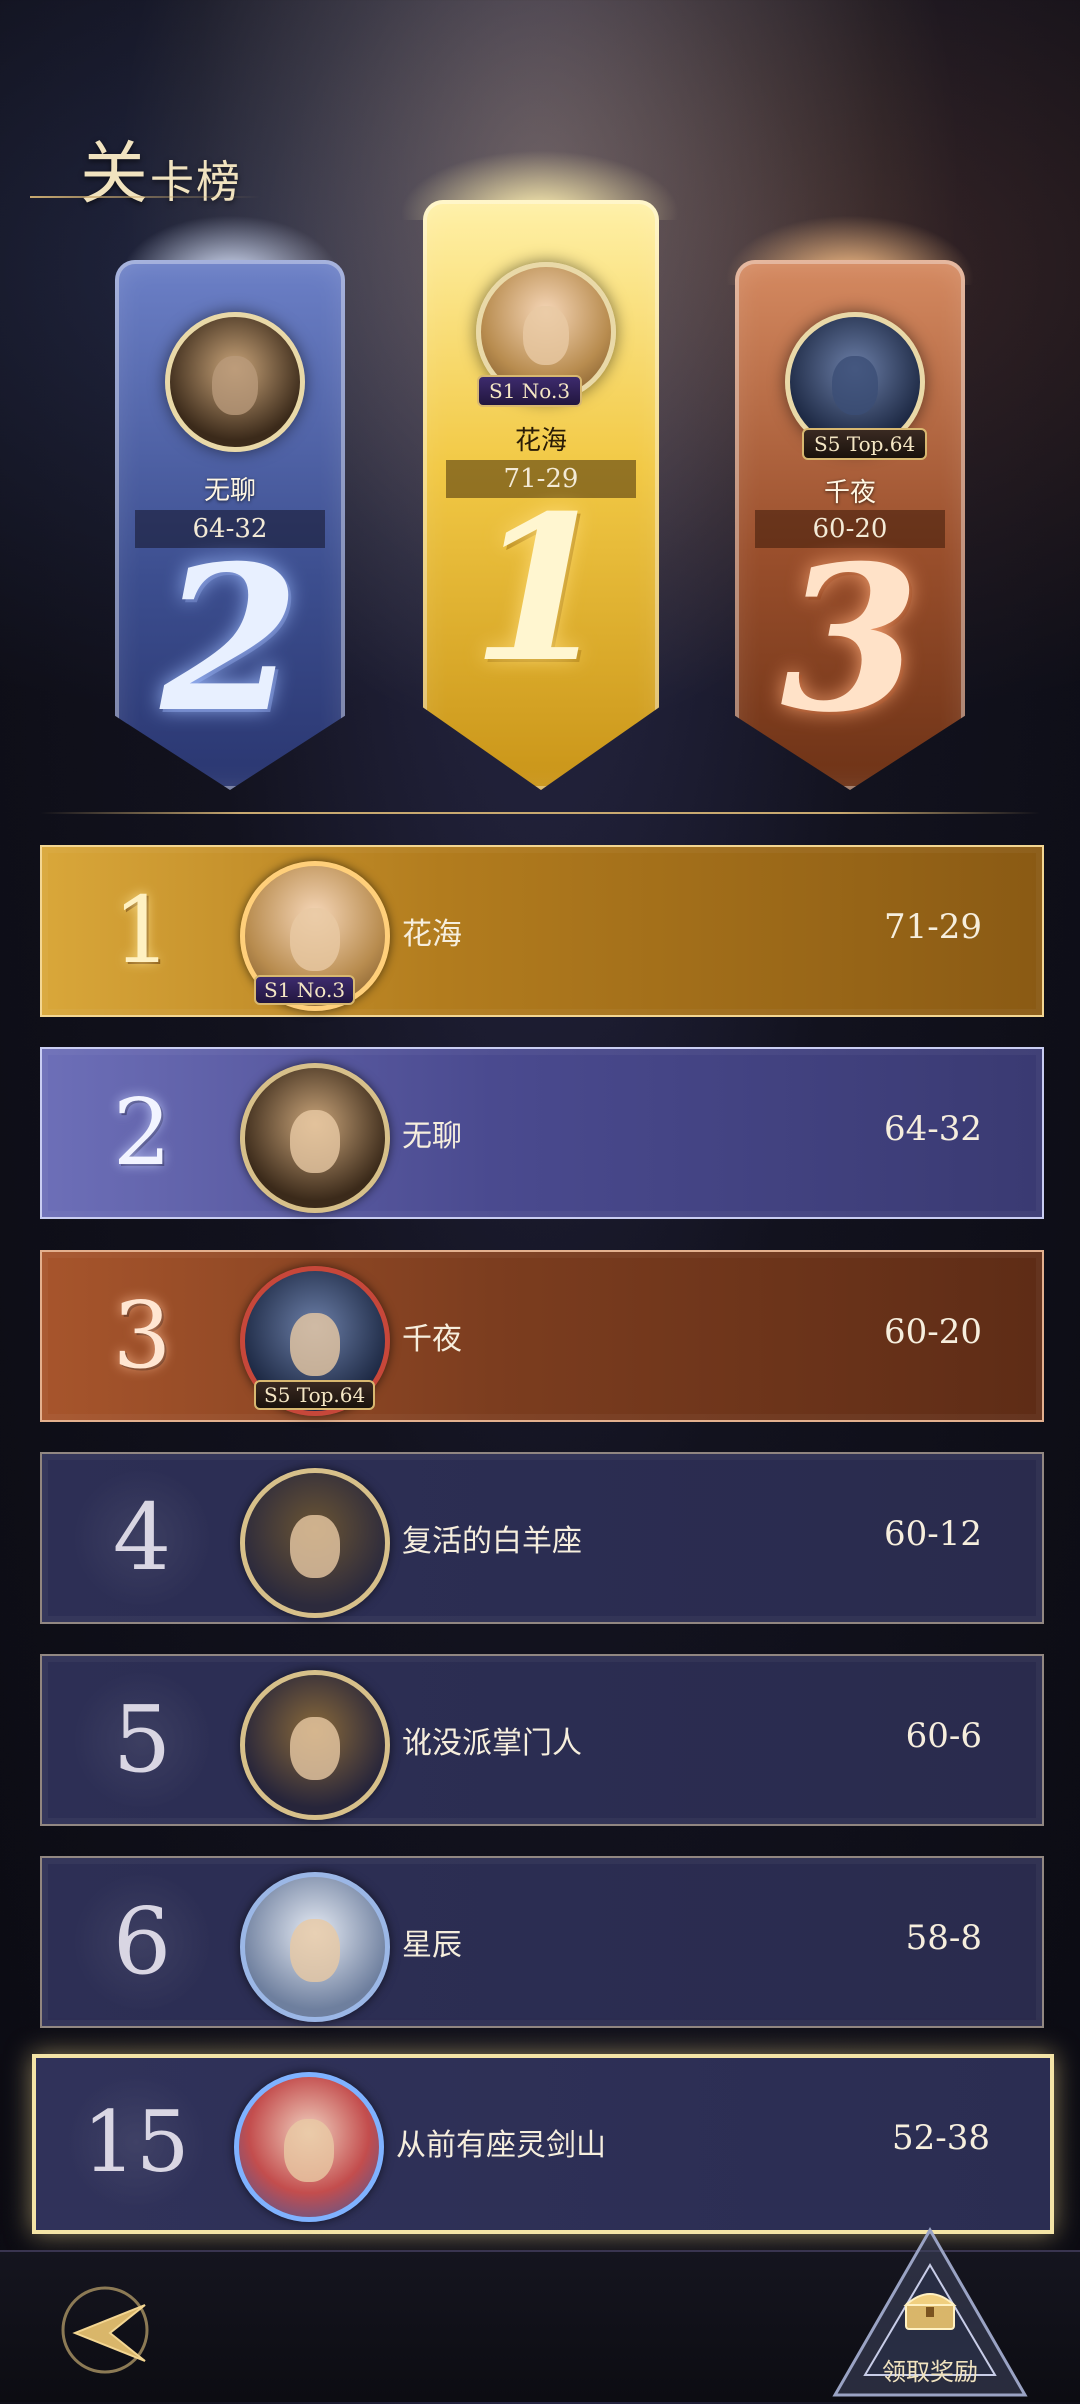 The width and height of the screenshot is (1080, 2404). Describe the element at coordinates (145, 197) in the screenshot. I see `title-underline` at that location.